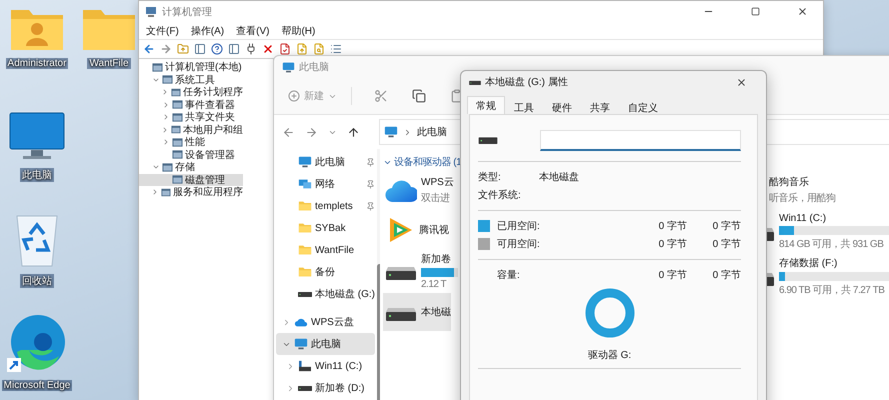  I want to click on tab: 共享, so click(600, 106).